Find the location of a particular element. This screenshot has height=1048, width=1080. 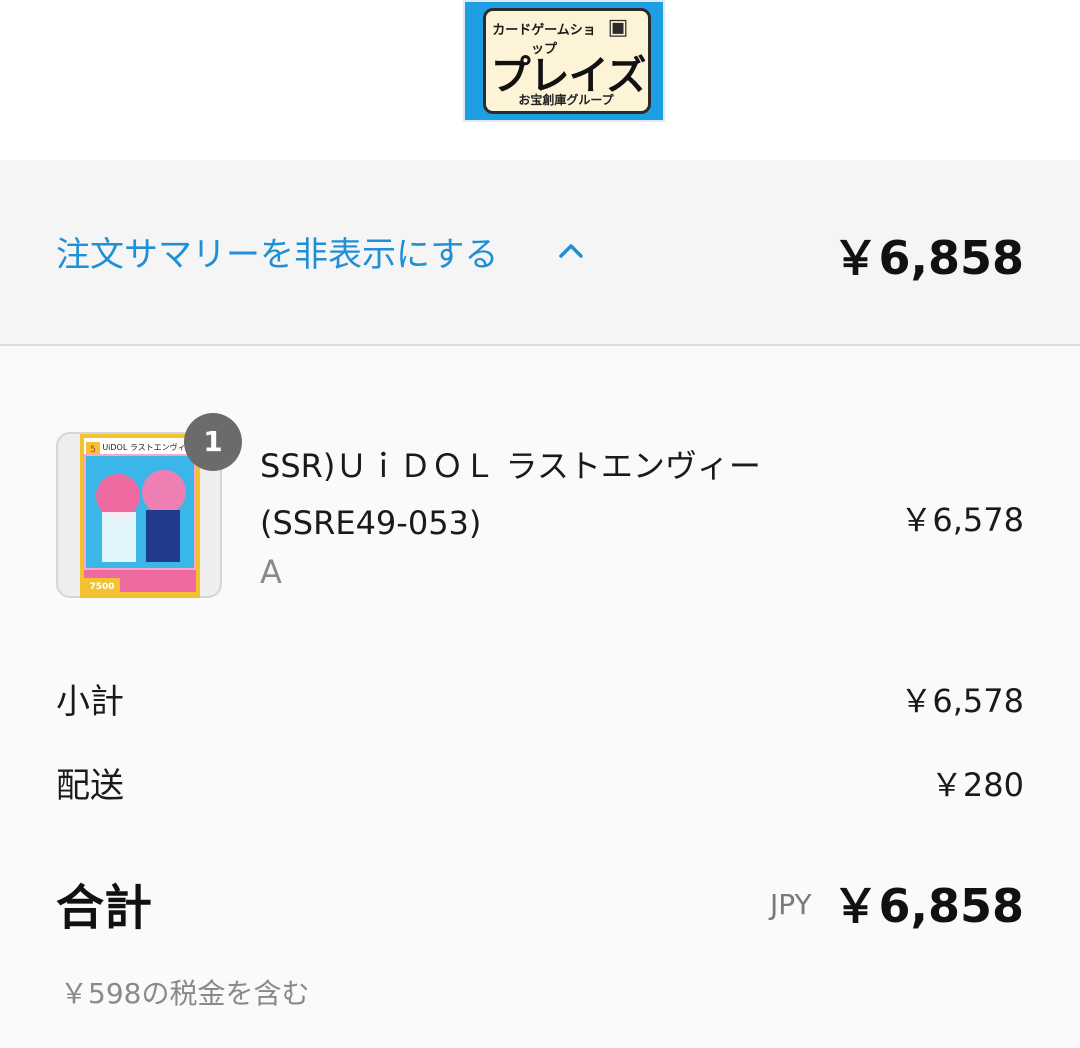

currency-code: JPY is located at coordinates (791, 904).